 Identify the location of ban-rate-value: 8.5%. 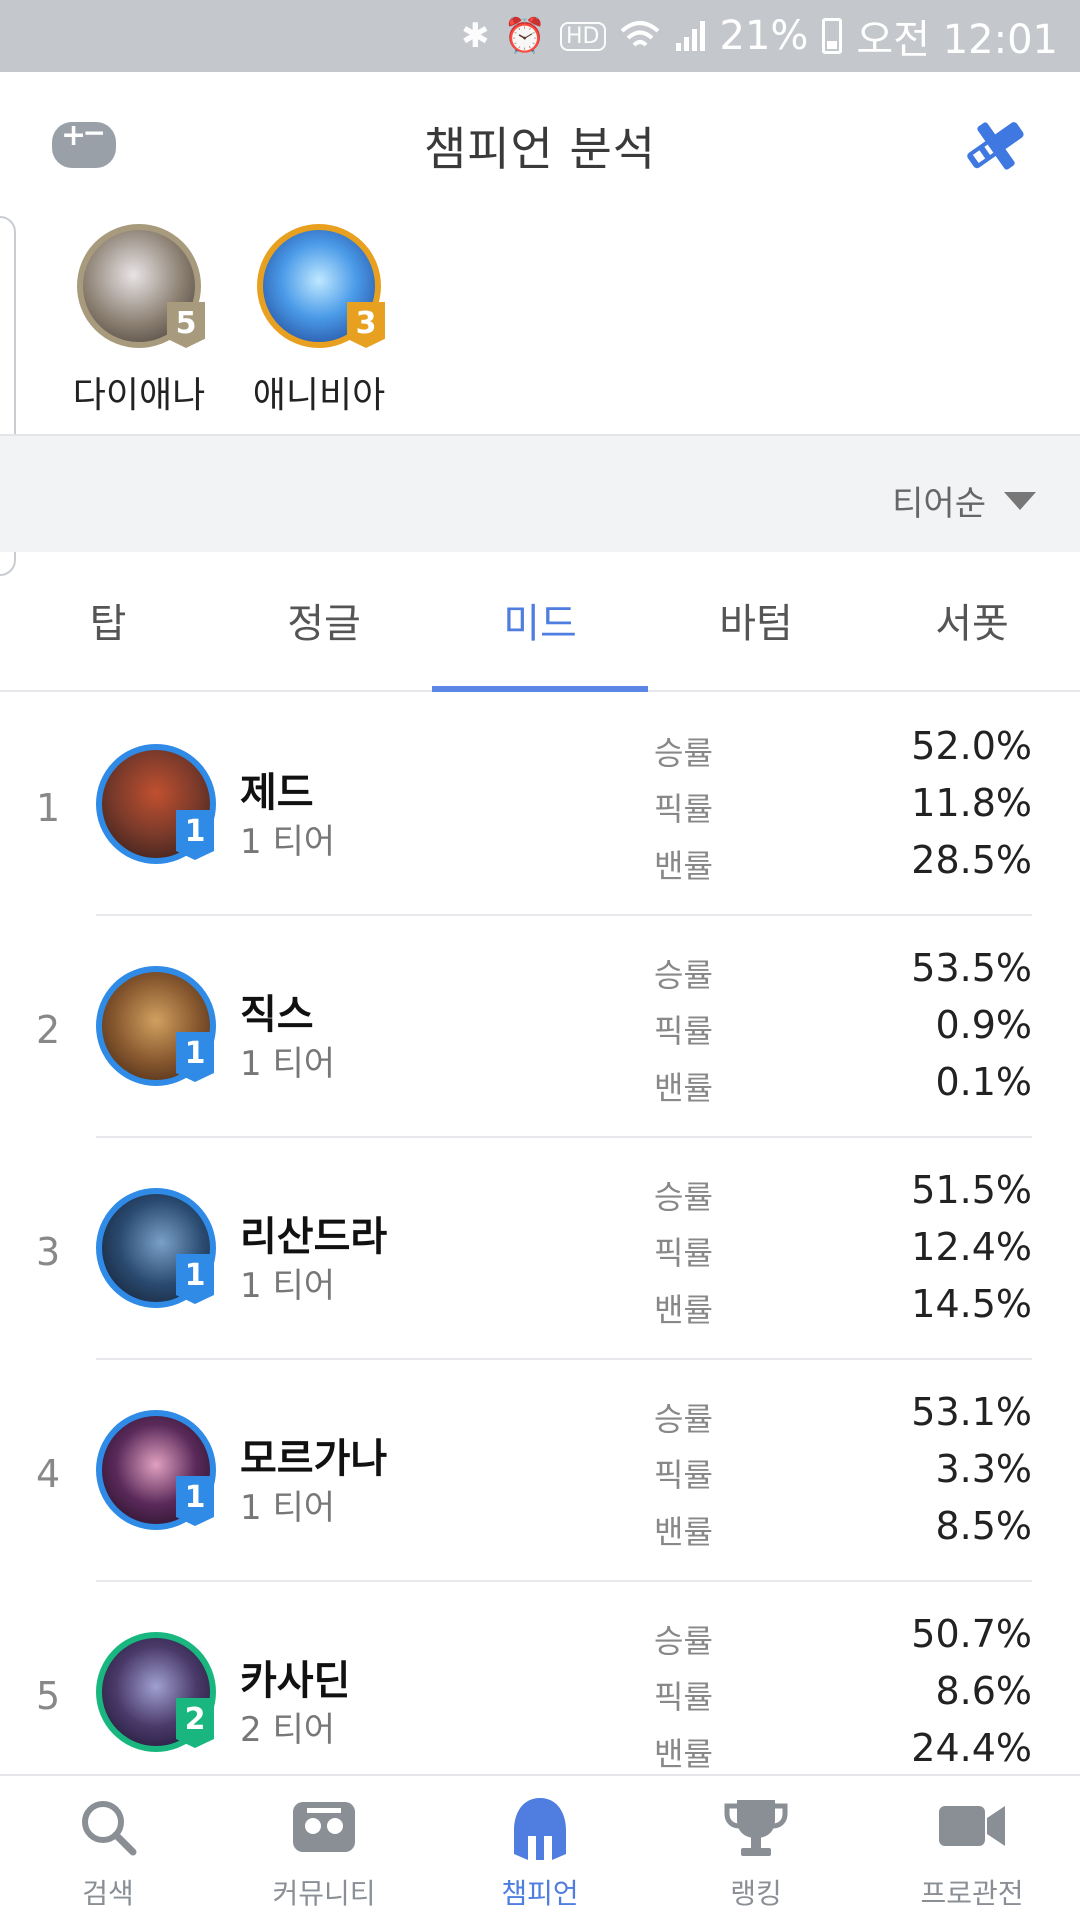
(983, 1526).